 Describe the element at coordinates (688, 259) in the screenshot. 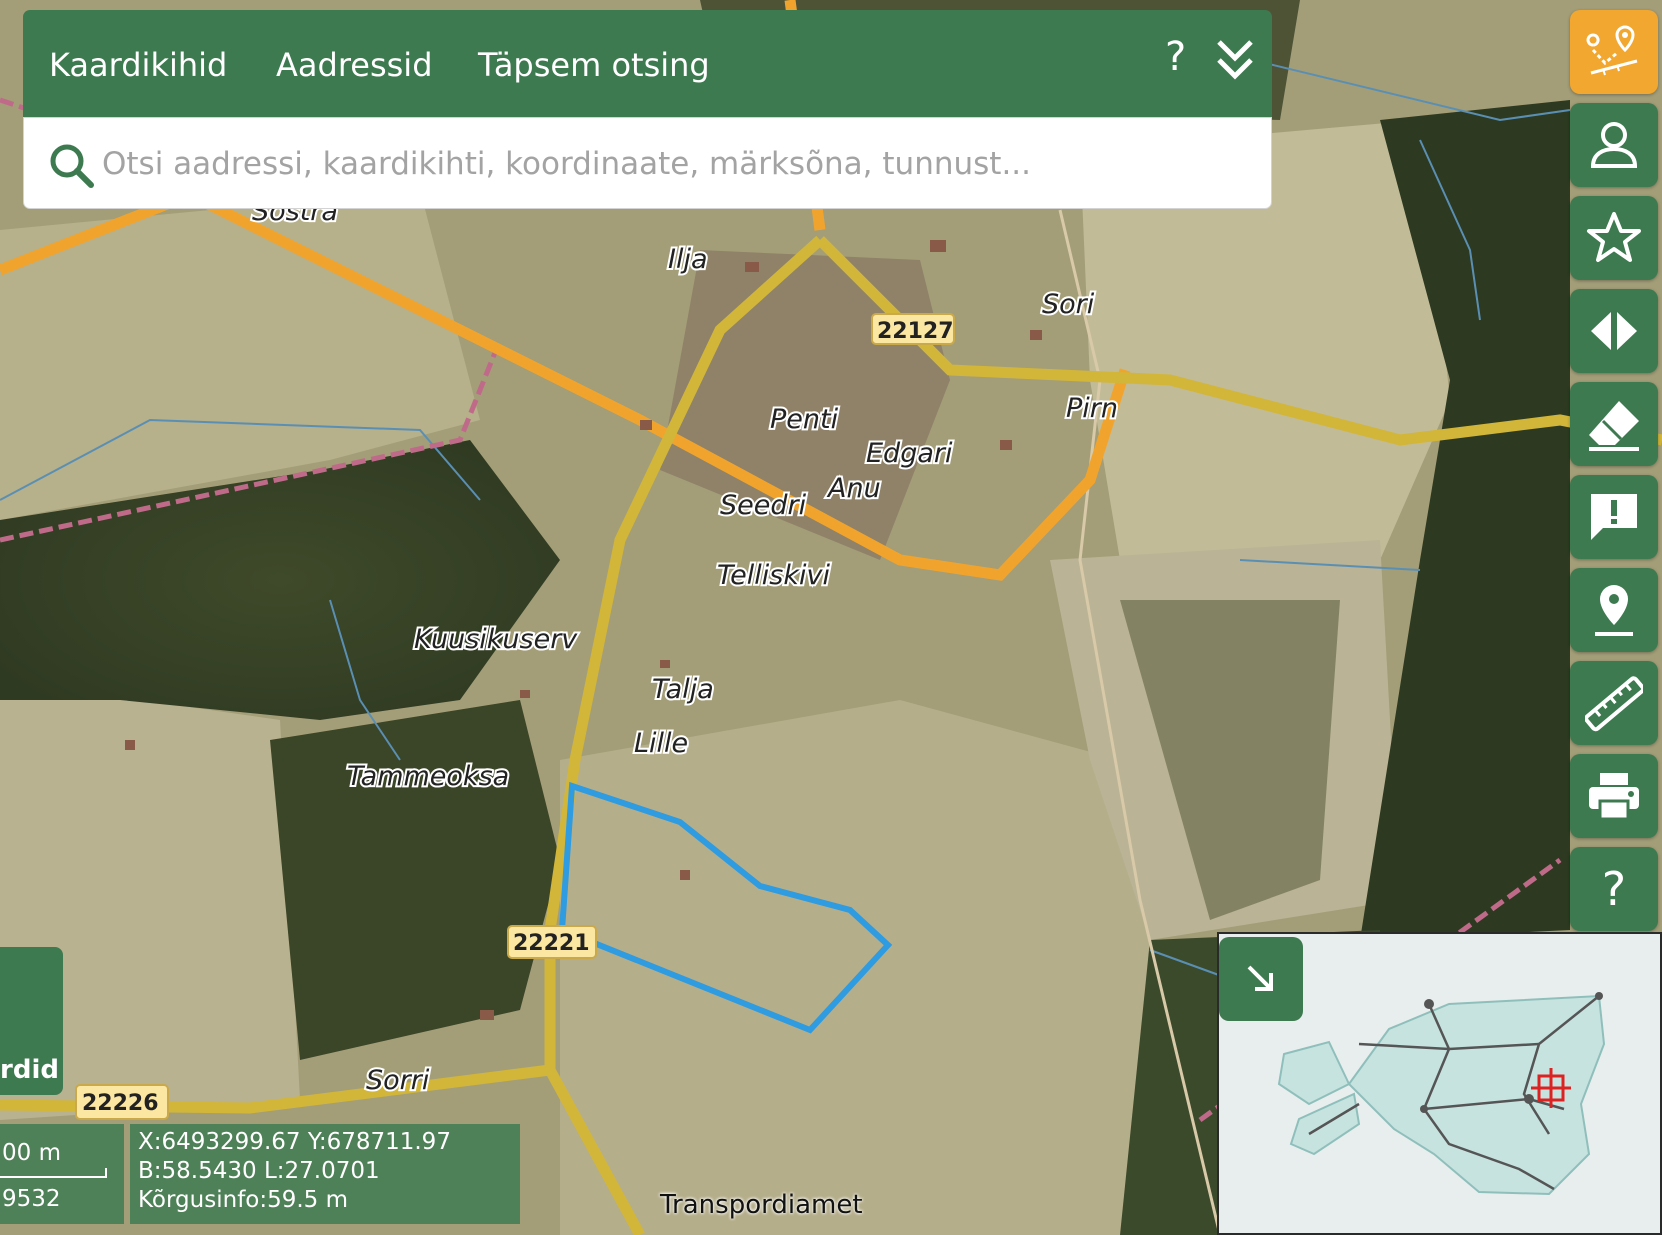

I see `place-label: Ilja` at that location.